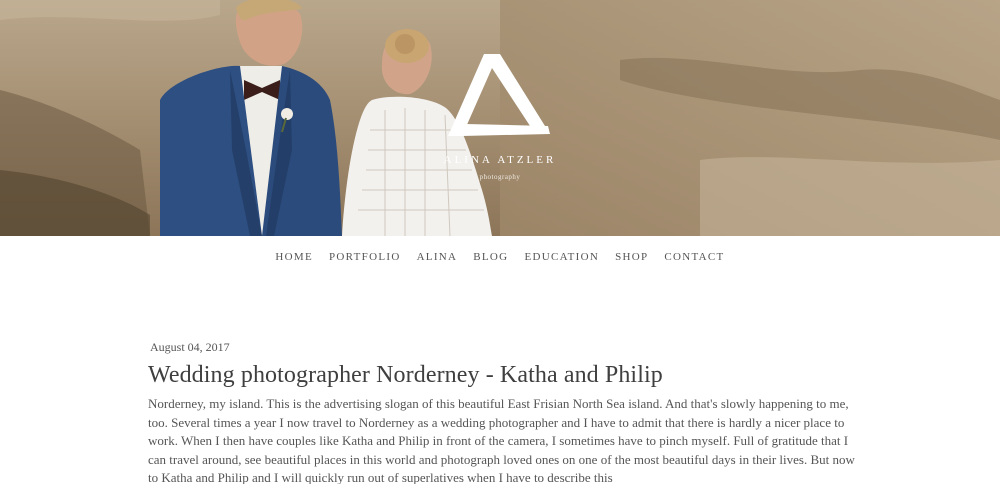 Image resolution: width=1000 pixels, height=484 pixels. Describe the element at coordinates (500, 160) in the screenshot. I see `brand-name: ALINA ATZLER` at that location.